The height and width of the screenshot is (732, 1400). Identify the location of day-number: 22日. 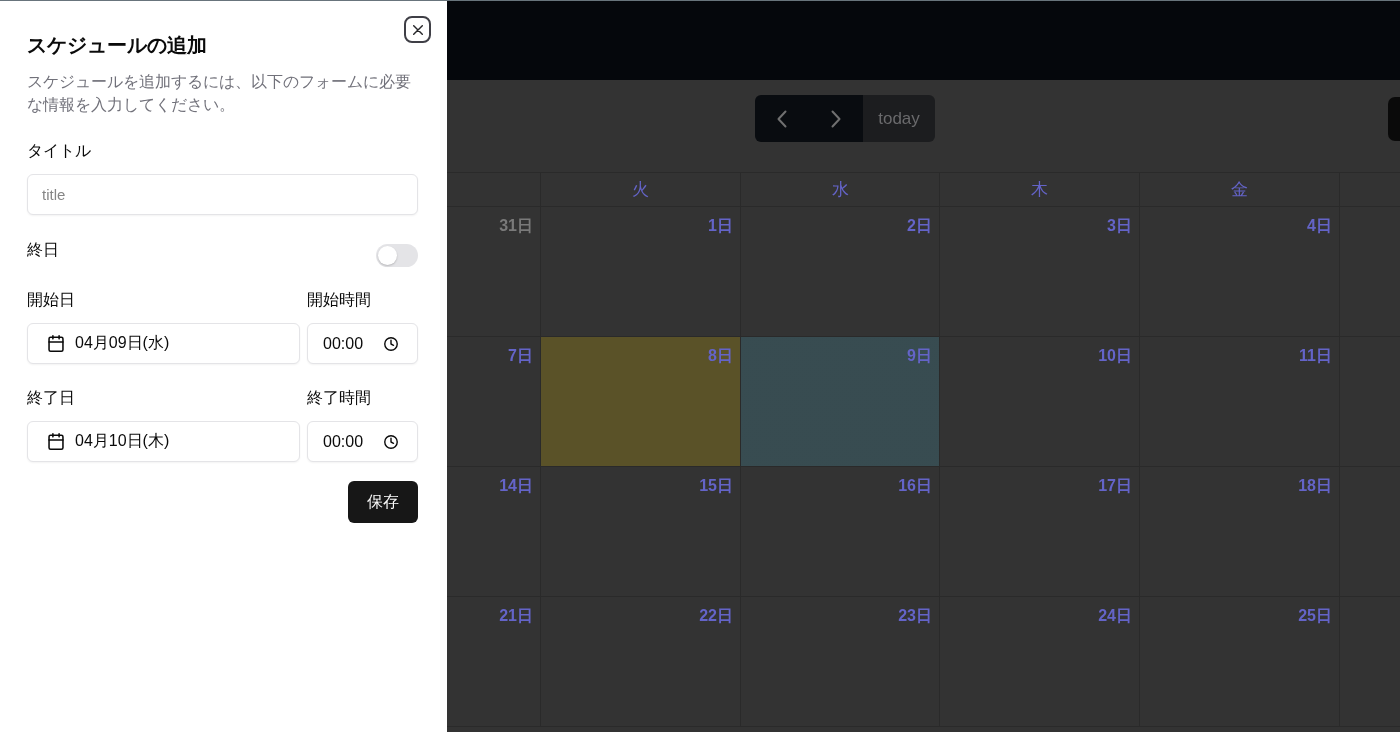
(716, 616).